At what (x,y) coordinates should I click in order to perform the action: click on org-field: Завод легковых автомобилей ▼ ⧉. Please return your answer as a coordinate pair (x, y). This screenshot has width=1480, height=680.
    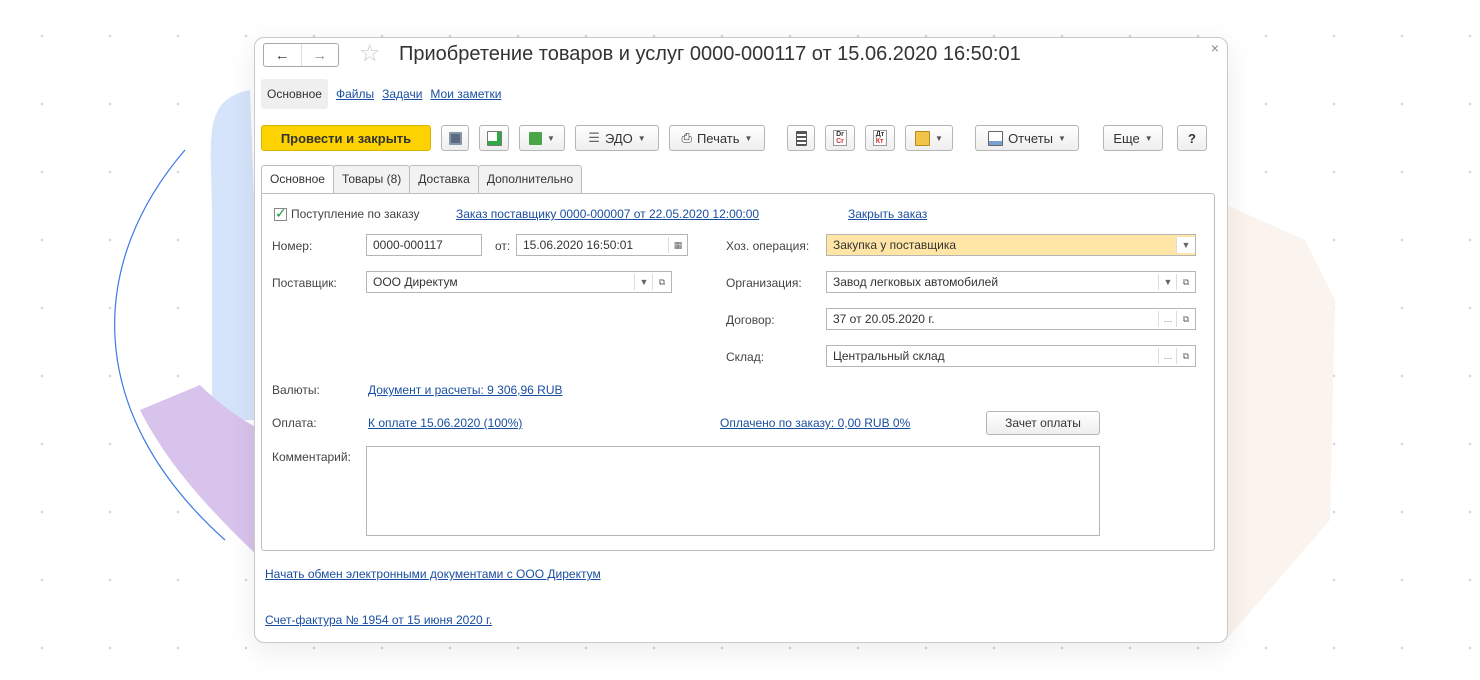
    Looking at the image, I should click on (1011, 282).